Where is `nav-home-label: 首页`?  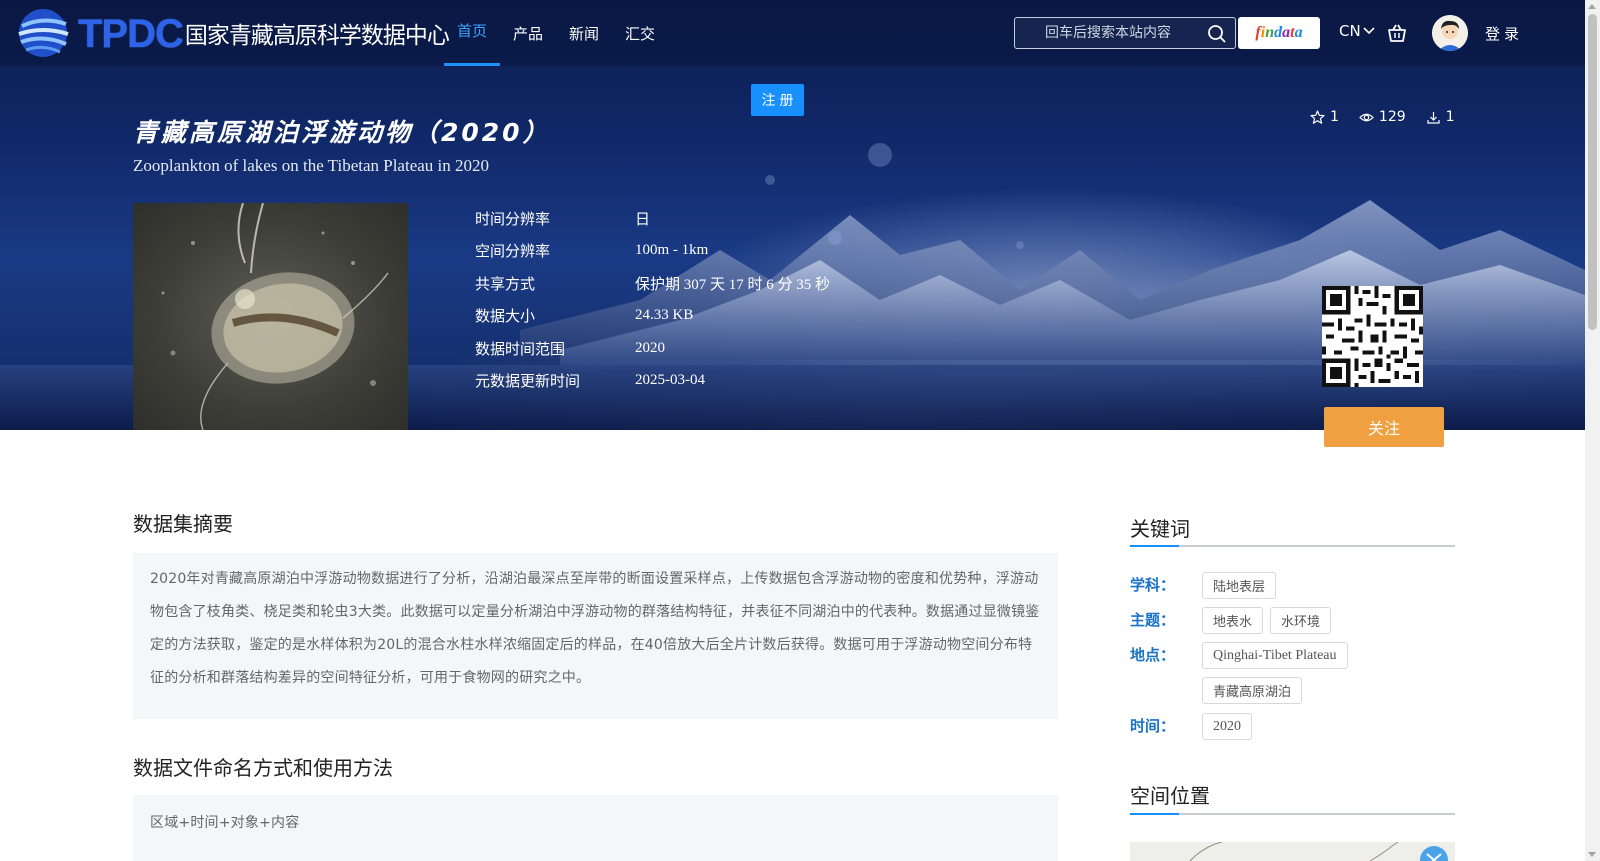
nav-home-label: 首页 is located at coordinates (472, 30).